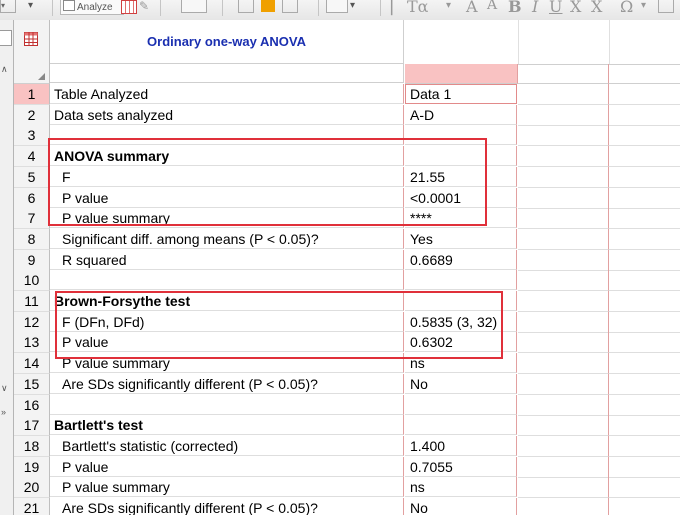  I want to click on row-label: Table Analyzed, so click(227, 94).